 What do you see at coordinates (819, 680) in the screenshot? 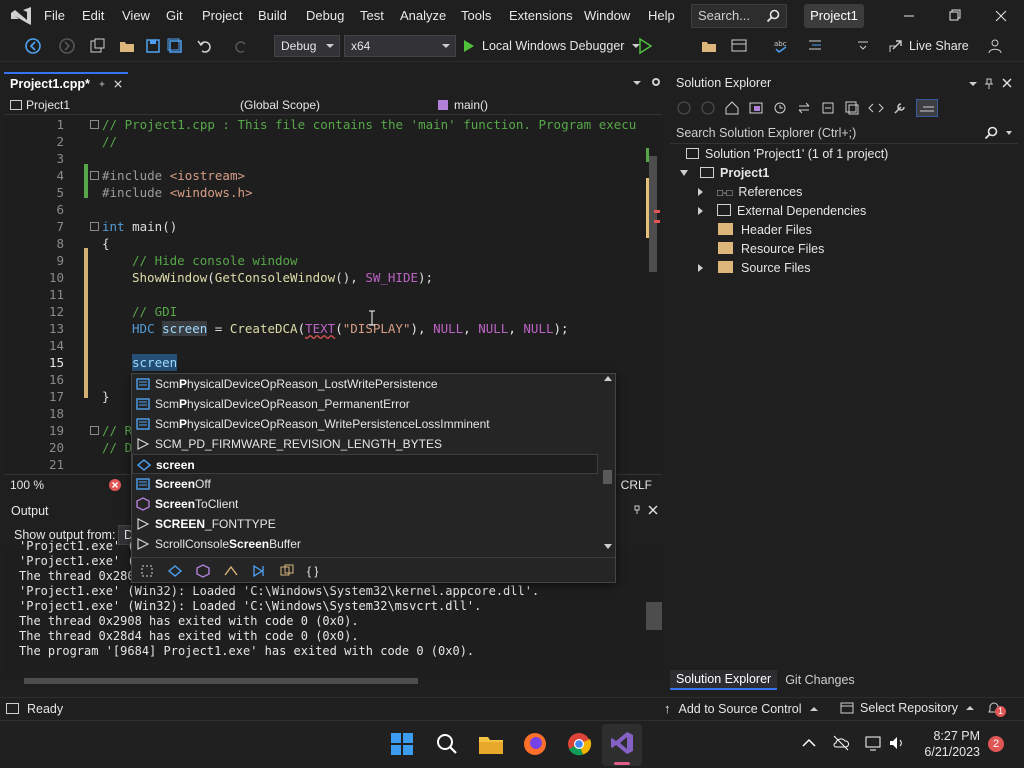
I see `tab-git-changes: Git Changes` at bounding box center [819, 680].